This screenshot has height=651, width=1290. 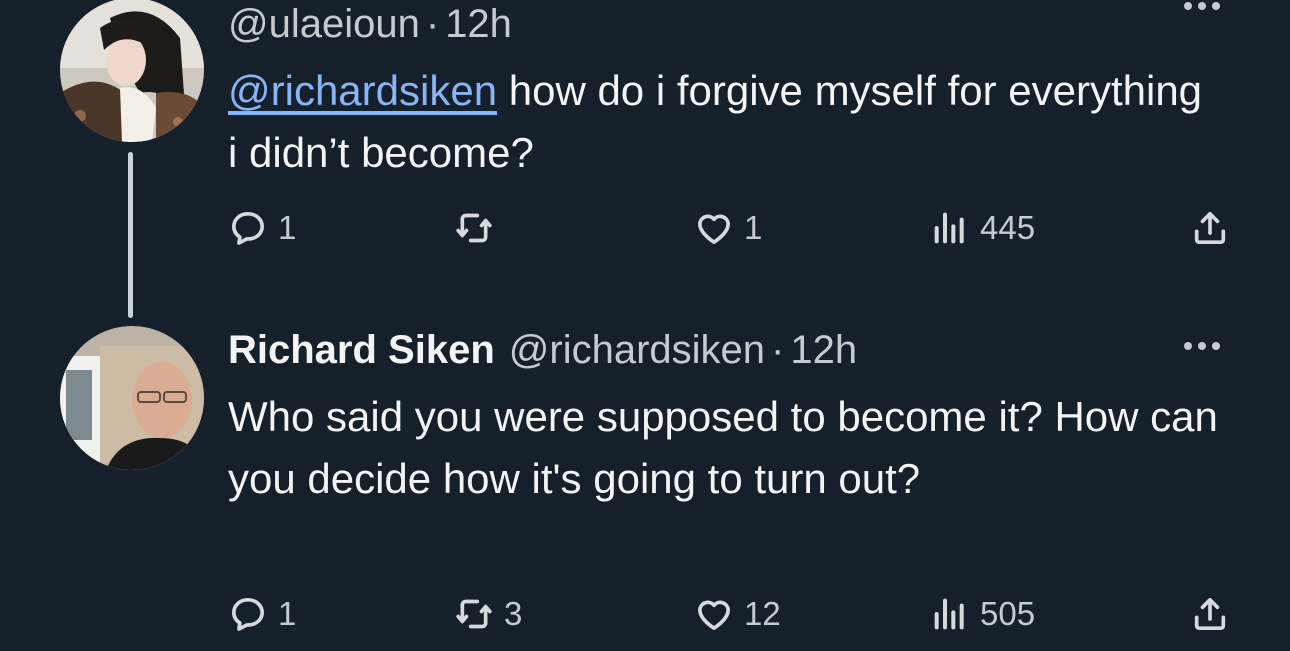 I want to click on tweet-header: @ulaeioun · 12h, so click(x=724, y=24).